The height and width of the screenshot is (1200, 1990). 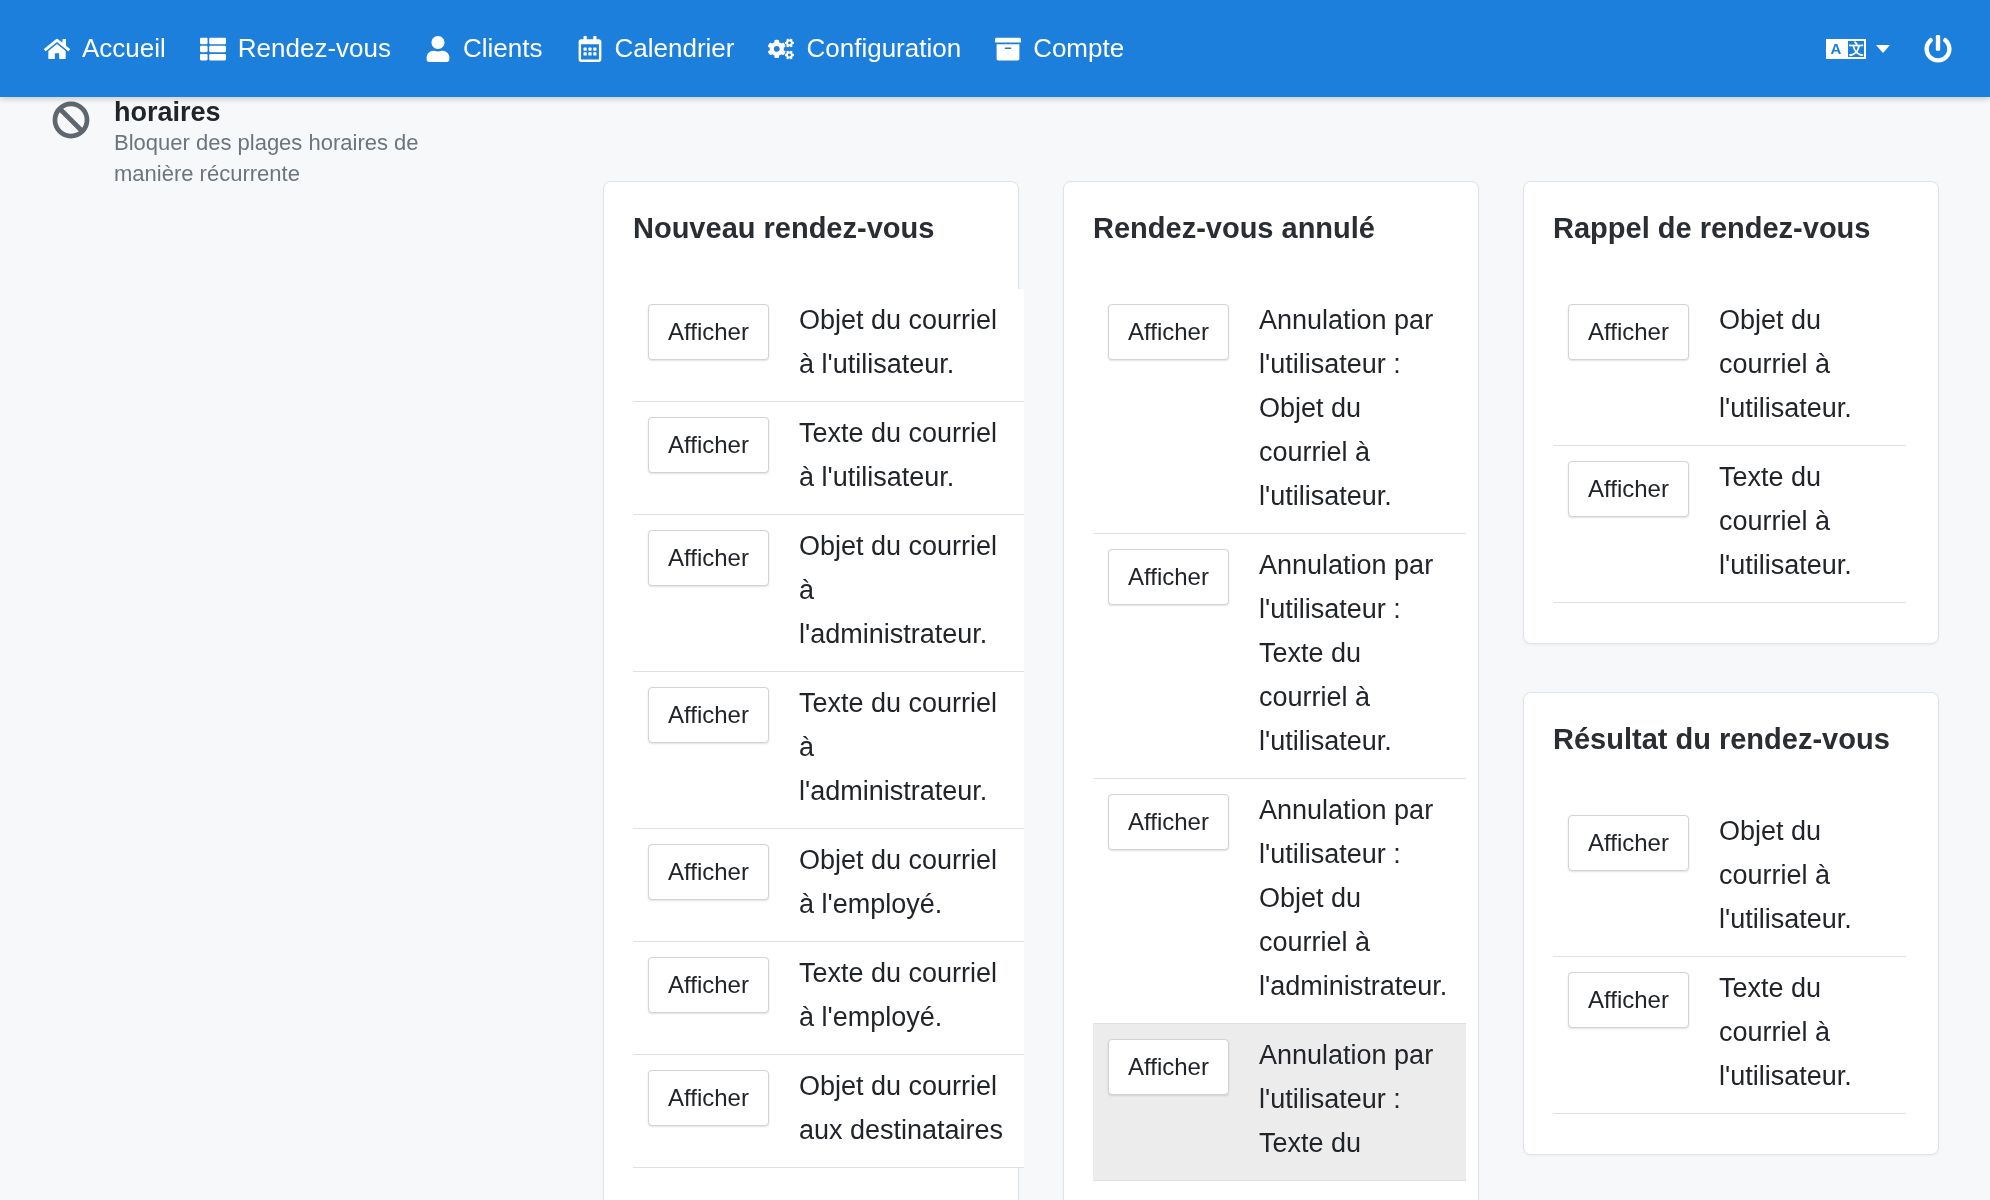 What do you see at coordinates (484, 48) in the screenshot?
I see `nav-link: Clients` at bounding box center [484, 48].